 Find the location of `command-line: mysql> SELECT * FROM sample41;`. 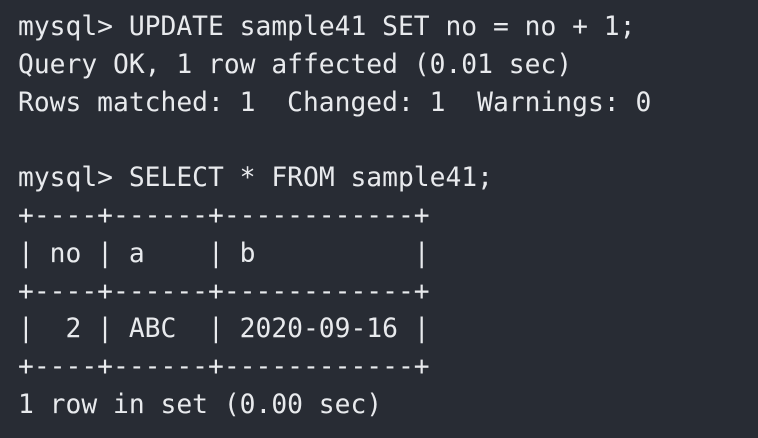

command-line: mysql> SELECT * FROM sample41; is located at coordinates (388, 179).